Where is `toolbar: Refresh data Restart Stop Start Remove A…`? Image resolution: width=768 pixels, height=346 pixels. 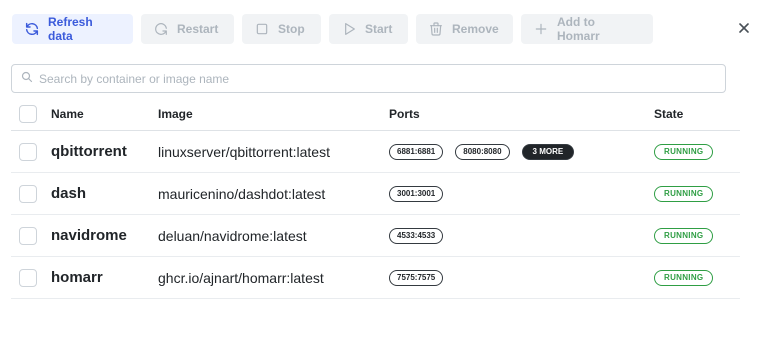
toolbar: Refresh data Restart Stop Start Remove A… is located at coordinates (332, 29).